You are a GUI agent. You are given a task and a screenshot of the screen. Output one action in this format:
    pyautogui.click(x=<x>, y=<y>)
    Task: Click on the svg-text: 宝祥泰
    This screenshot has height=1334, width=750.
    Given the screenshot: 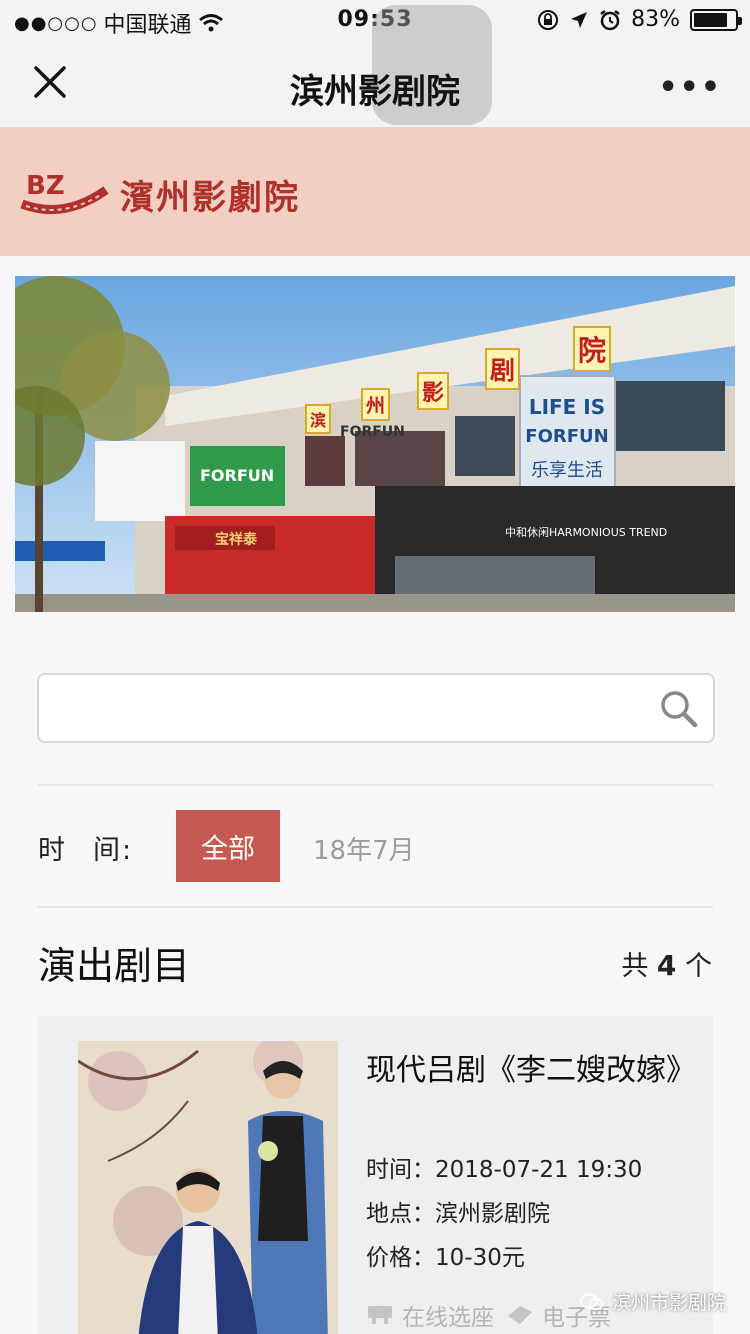 What is the action you would take?
    pyautogui.click(x=236, y=539)
    